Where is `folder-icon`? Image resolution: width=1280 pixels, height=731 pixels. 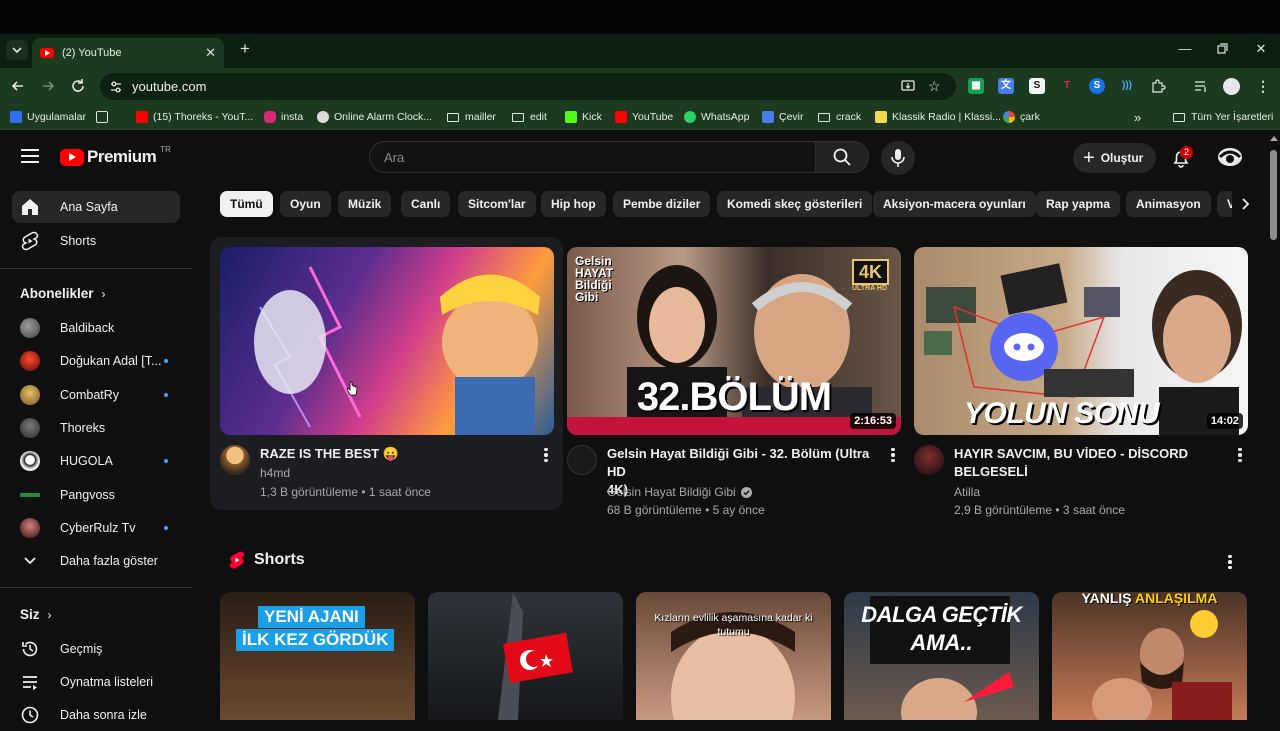
folder-icon is located at coordinates (1179, 117).